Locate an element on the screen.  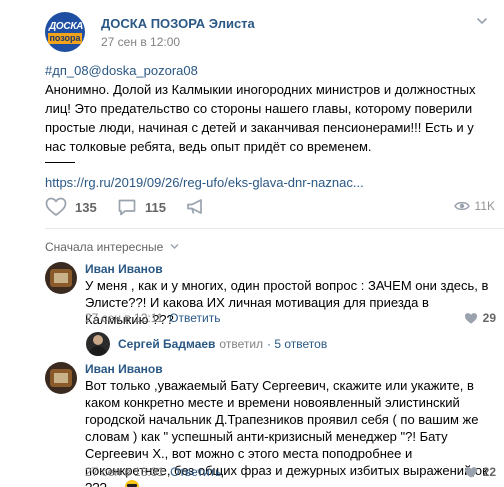
group-name-link: ДОСКА ПОЗОРА Элиста is located at coordinates (178, 23).